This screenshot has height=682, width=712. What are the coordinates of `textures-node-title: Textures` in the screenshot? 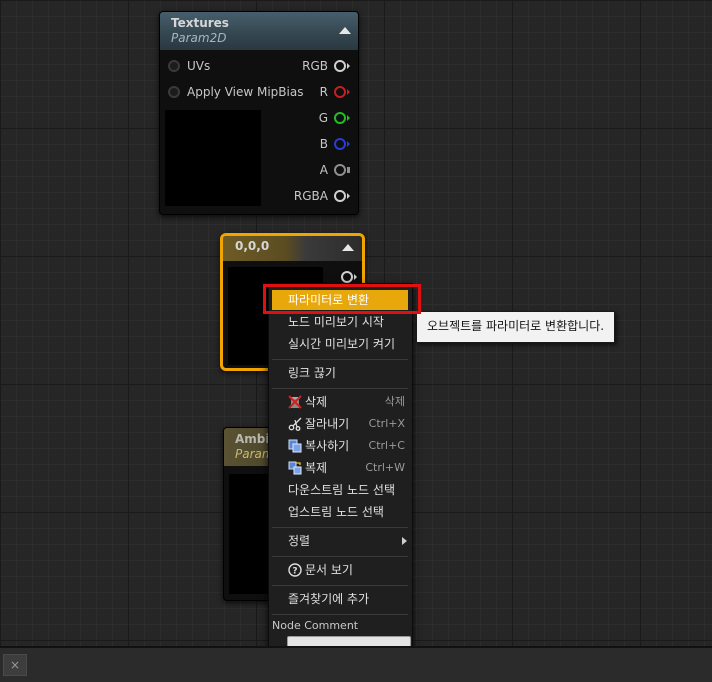 It's located at (200, 23).